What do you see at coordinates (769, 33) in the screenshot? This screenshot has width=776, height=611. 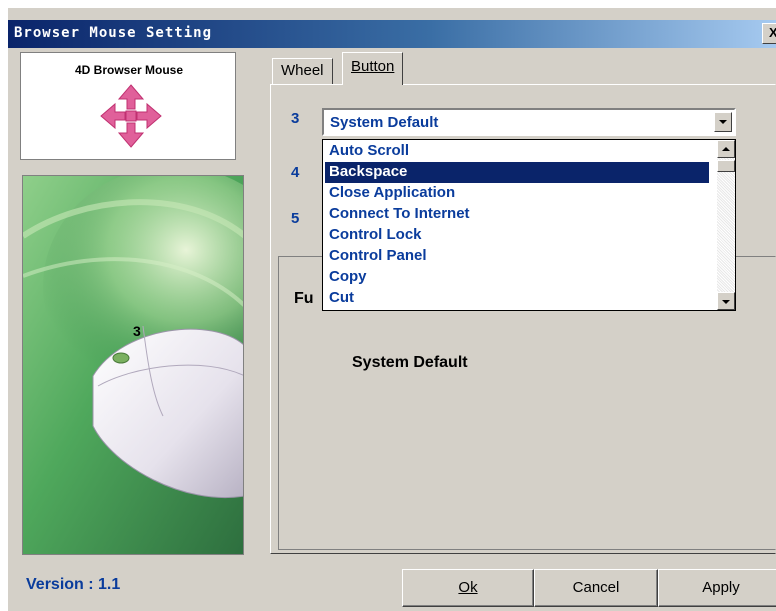 I see `close-button: X` at bounding box center [769, 33].